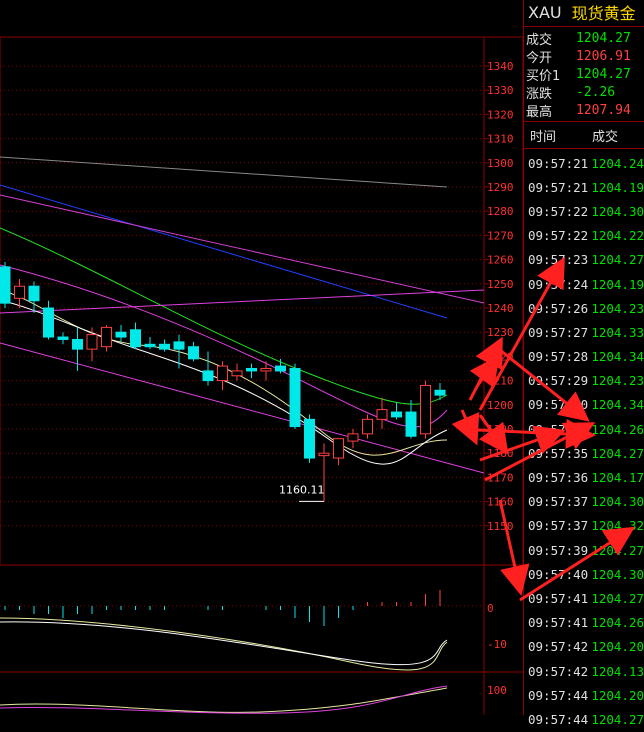  Describe the element at coordinates (596, 92) in the screenshot. I see `quote-value: -2.26` at that location.